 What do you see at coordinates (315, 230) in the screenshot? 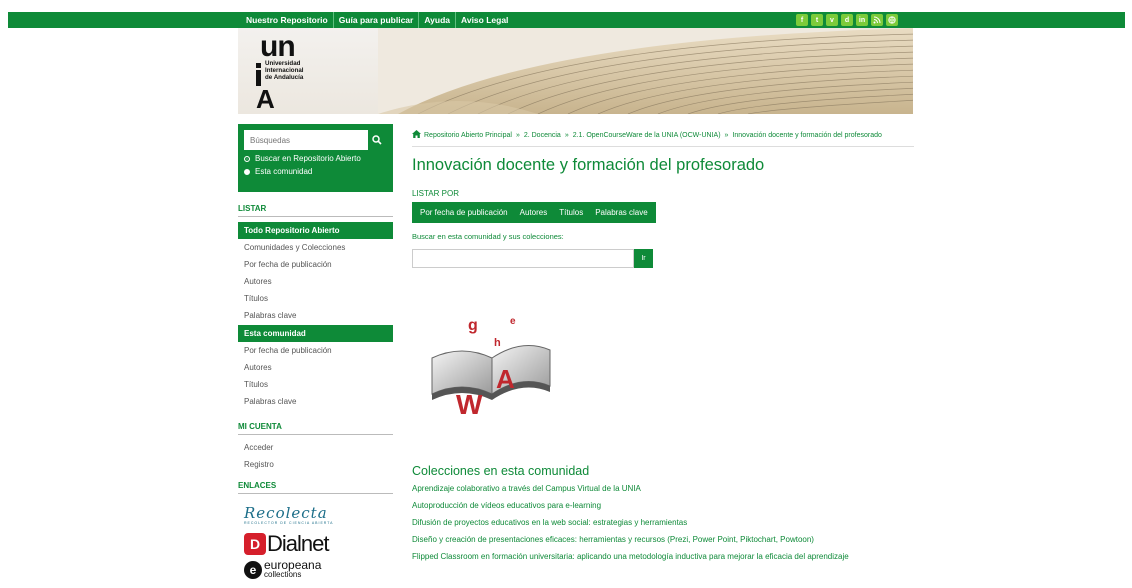
I see `sidebar-heading-all-repo: Todo Repositorio Abierto` at bounding box center [315, 230].